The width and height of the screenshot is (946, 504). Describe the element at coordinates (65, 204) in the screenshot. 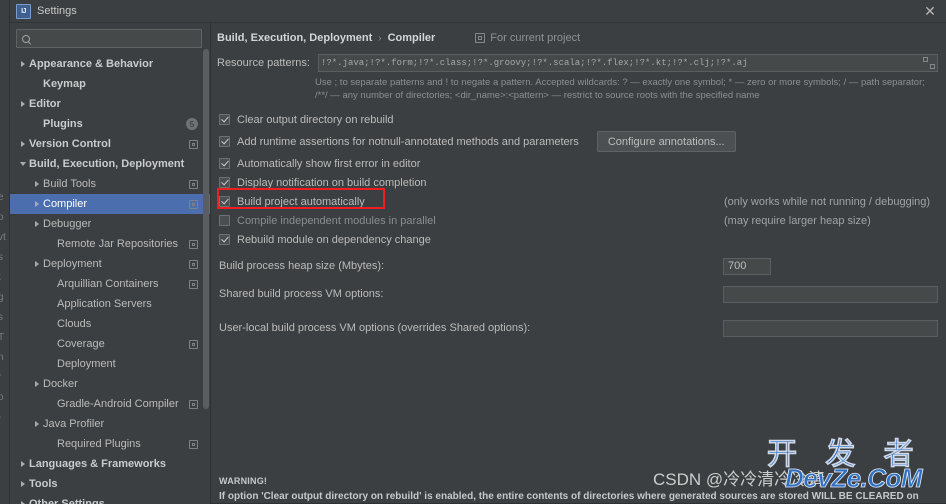

I see `sidebar-item-label: Compiler` at that location.